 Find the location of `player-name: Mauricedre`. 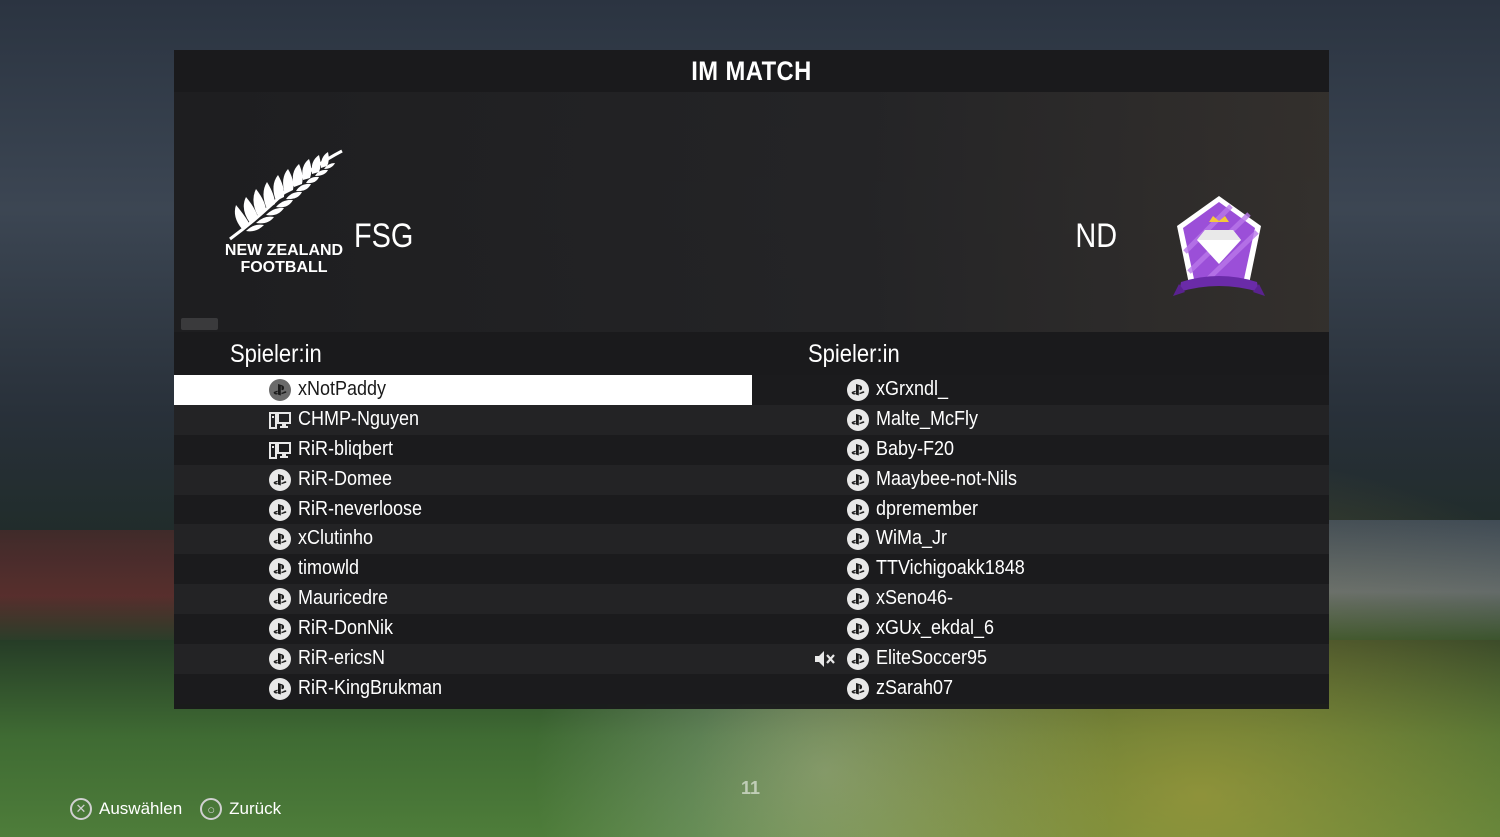

player-name: Mauricedre is located at coordinates (343, 598).